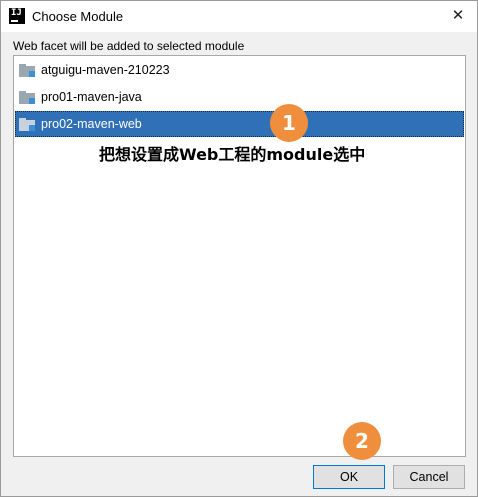 Image resolution: width=478 pixels, height=497 pixels. Describe the element at coordinates (239, 124) in the screenshot. I see `list-item-pro02-maven-web: pro02-maven-web` at that location.